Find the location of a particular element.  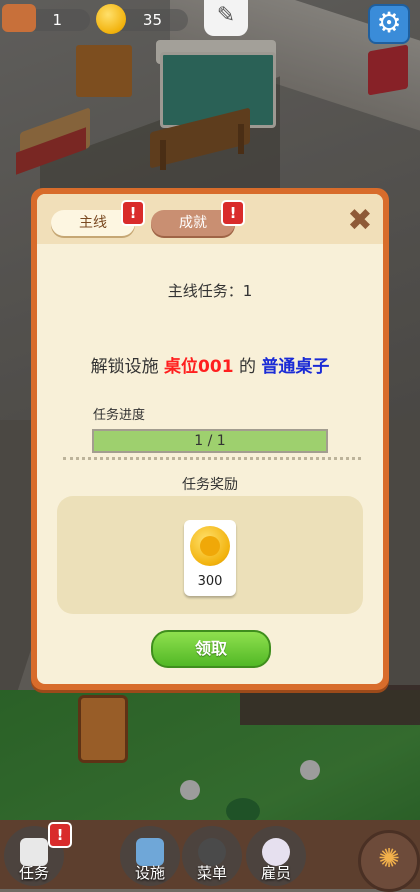

tab-main-quest-label: 主线 is located at coordinates (93, 223).